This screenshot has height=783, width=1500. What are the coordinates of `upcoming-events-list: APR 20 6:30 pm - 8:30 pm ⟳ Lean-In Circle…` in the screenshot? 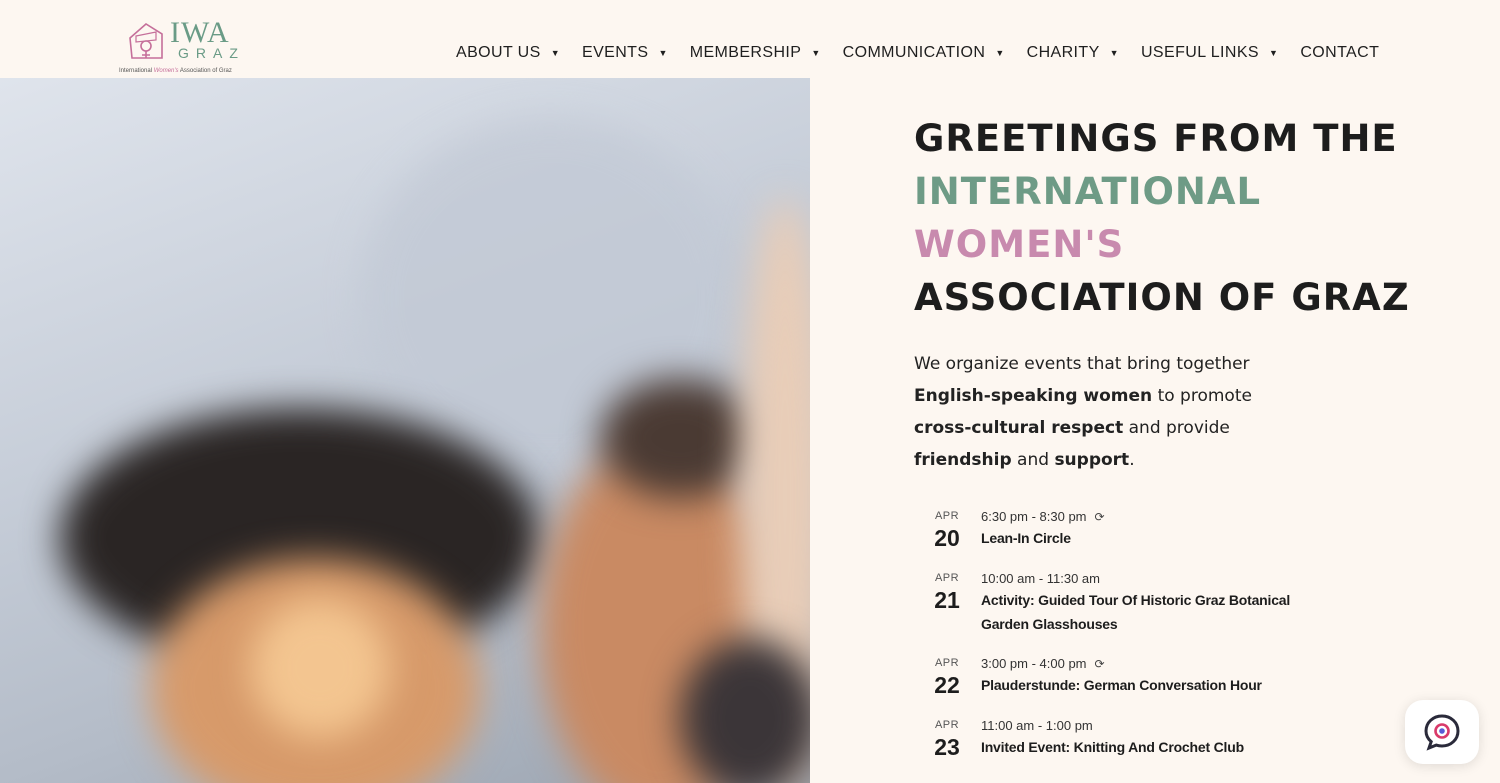 It's located at (1138, 643).